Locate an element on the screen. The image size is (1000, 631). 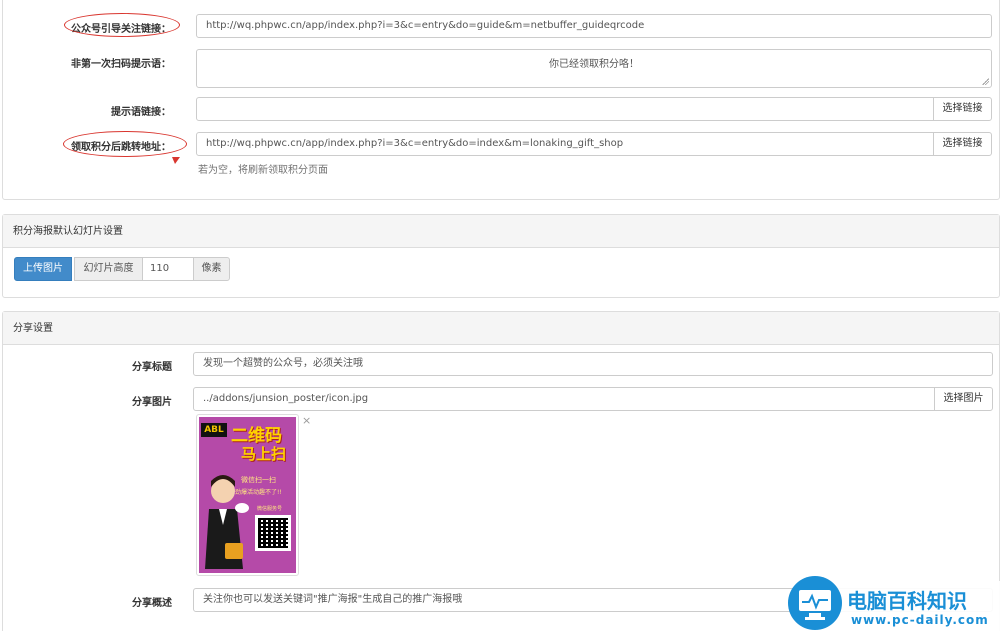
slide-height-input: 110 is located at coordinates (168, 269).